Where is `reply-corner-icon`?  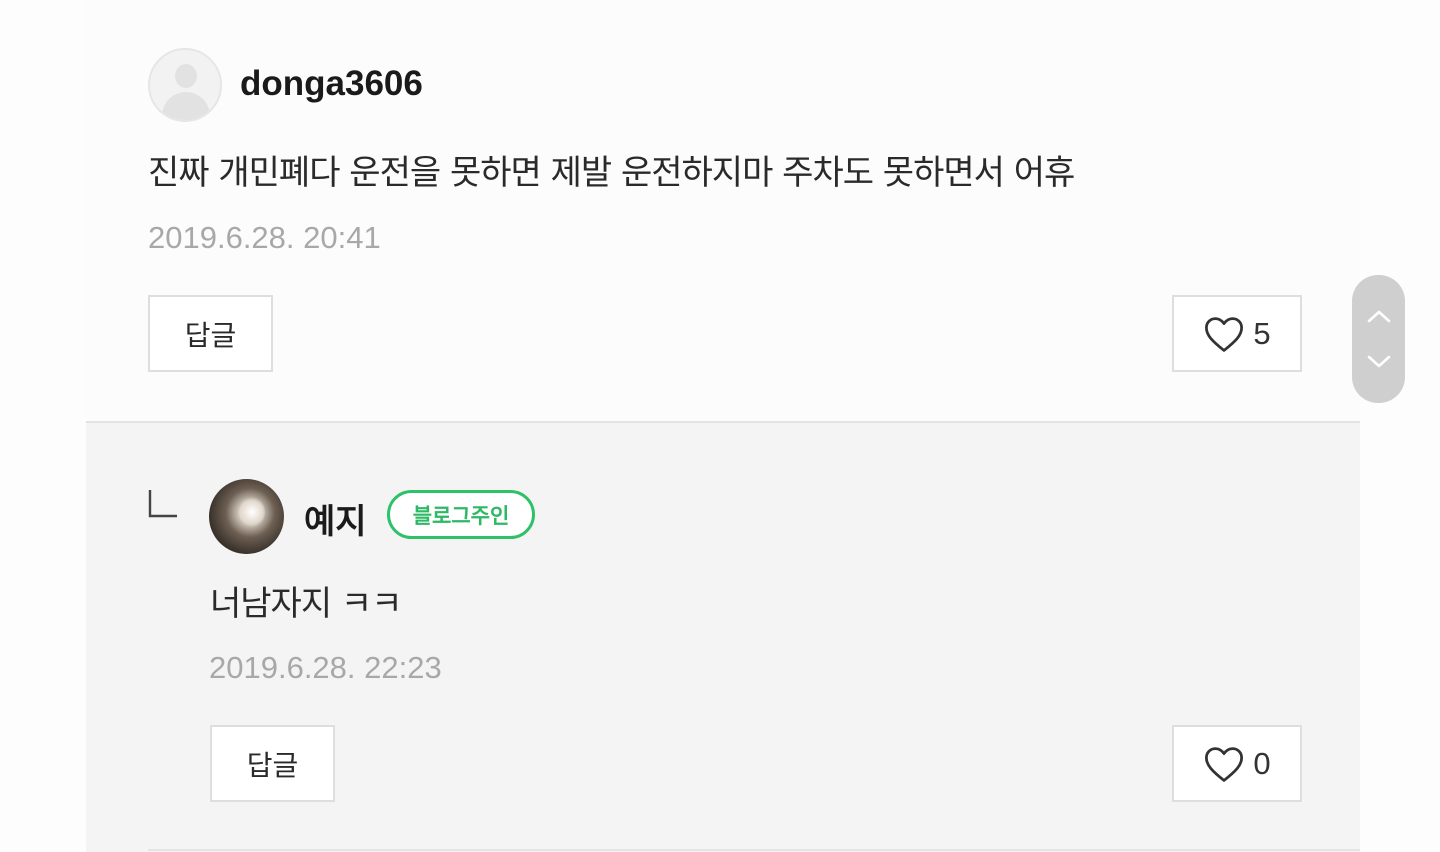 reply-corner-icon is located at coordinates (162, 503).